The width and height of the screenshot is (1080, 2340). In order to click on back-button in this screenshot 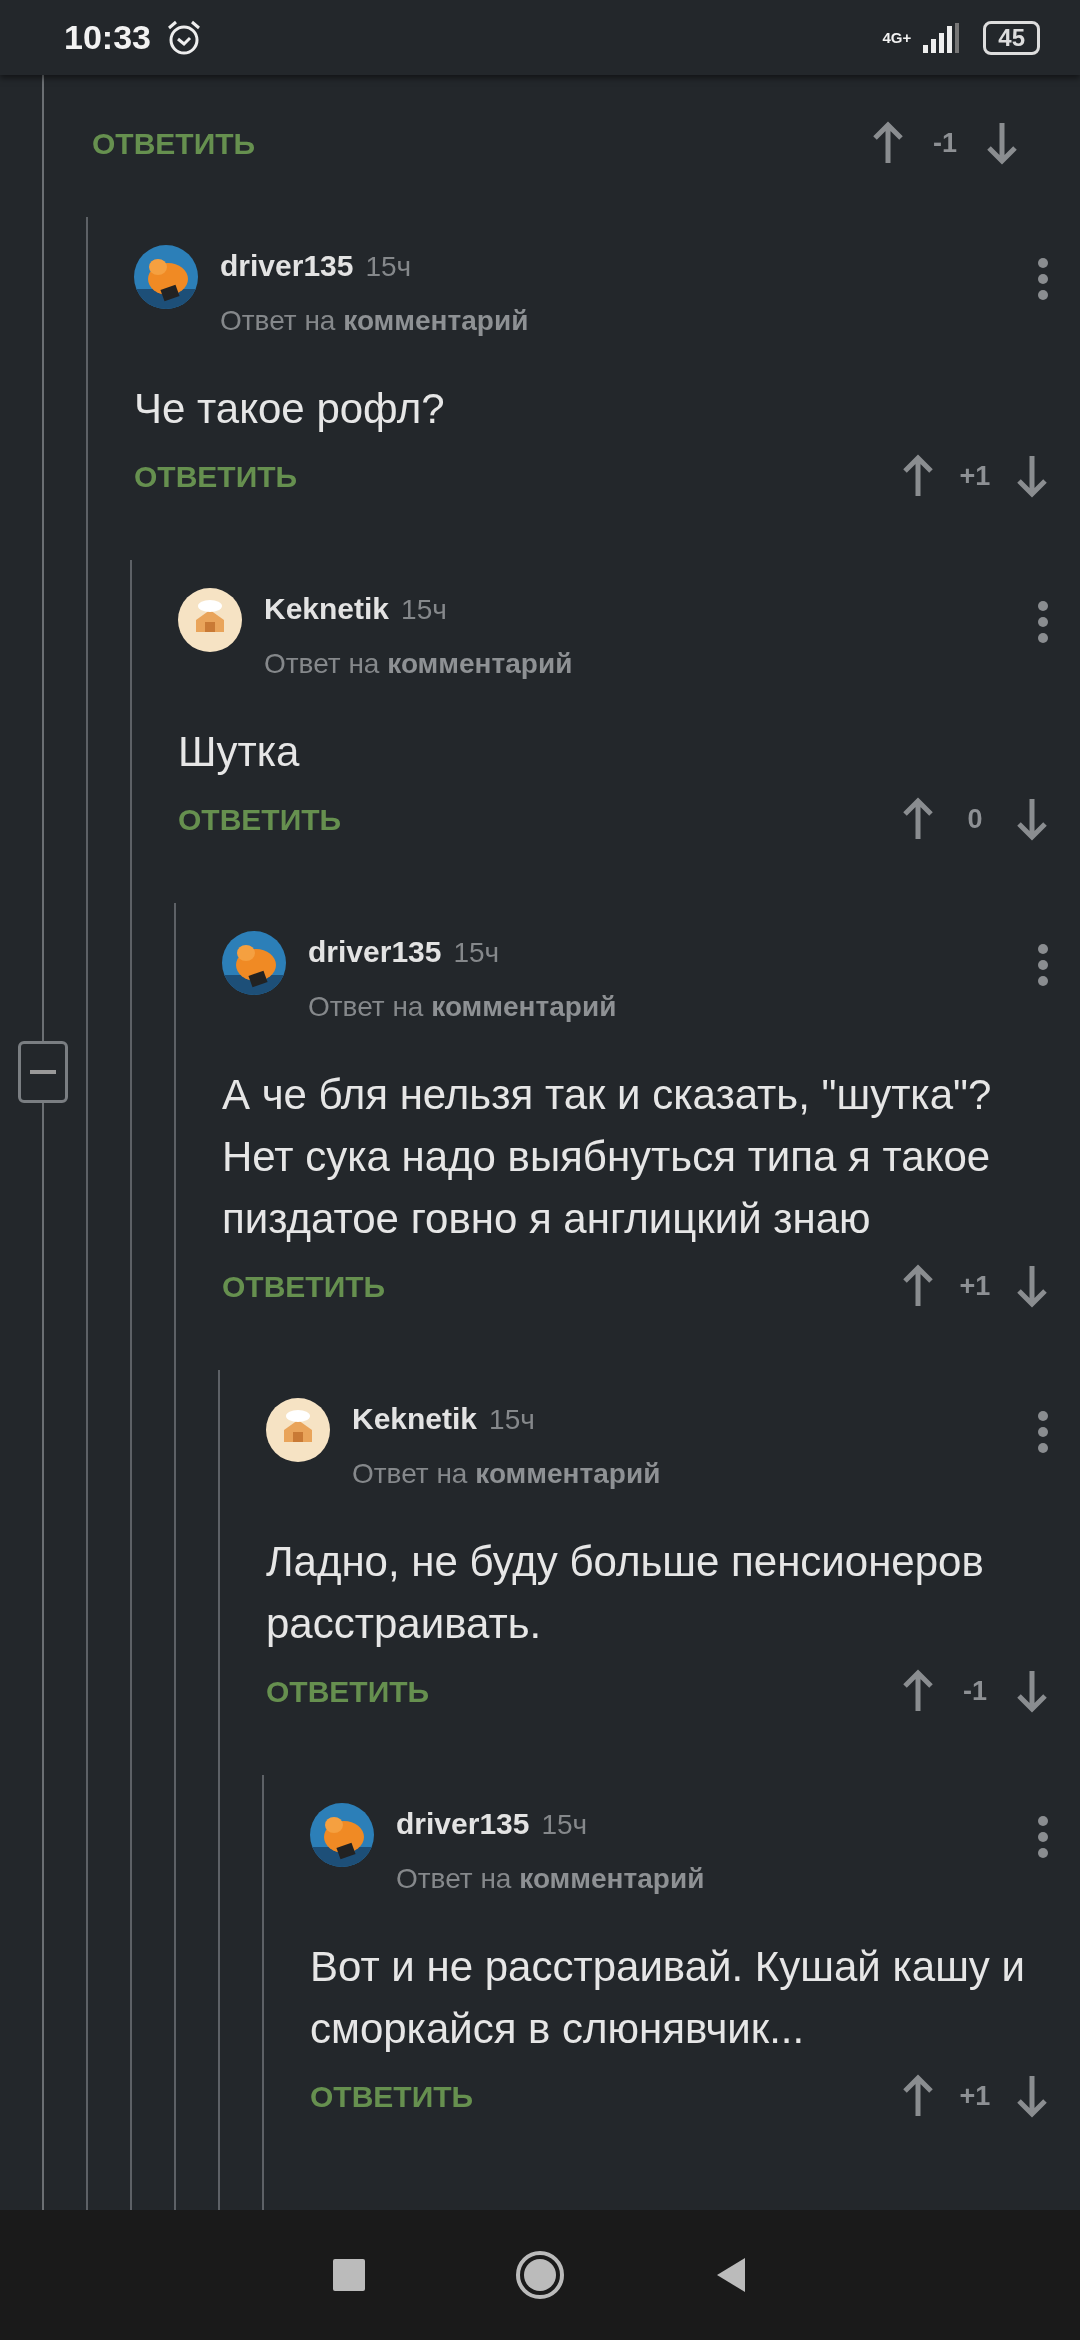, I will do `click(731, 2275)`.